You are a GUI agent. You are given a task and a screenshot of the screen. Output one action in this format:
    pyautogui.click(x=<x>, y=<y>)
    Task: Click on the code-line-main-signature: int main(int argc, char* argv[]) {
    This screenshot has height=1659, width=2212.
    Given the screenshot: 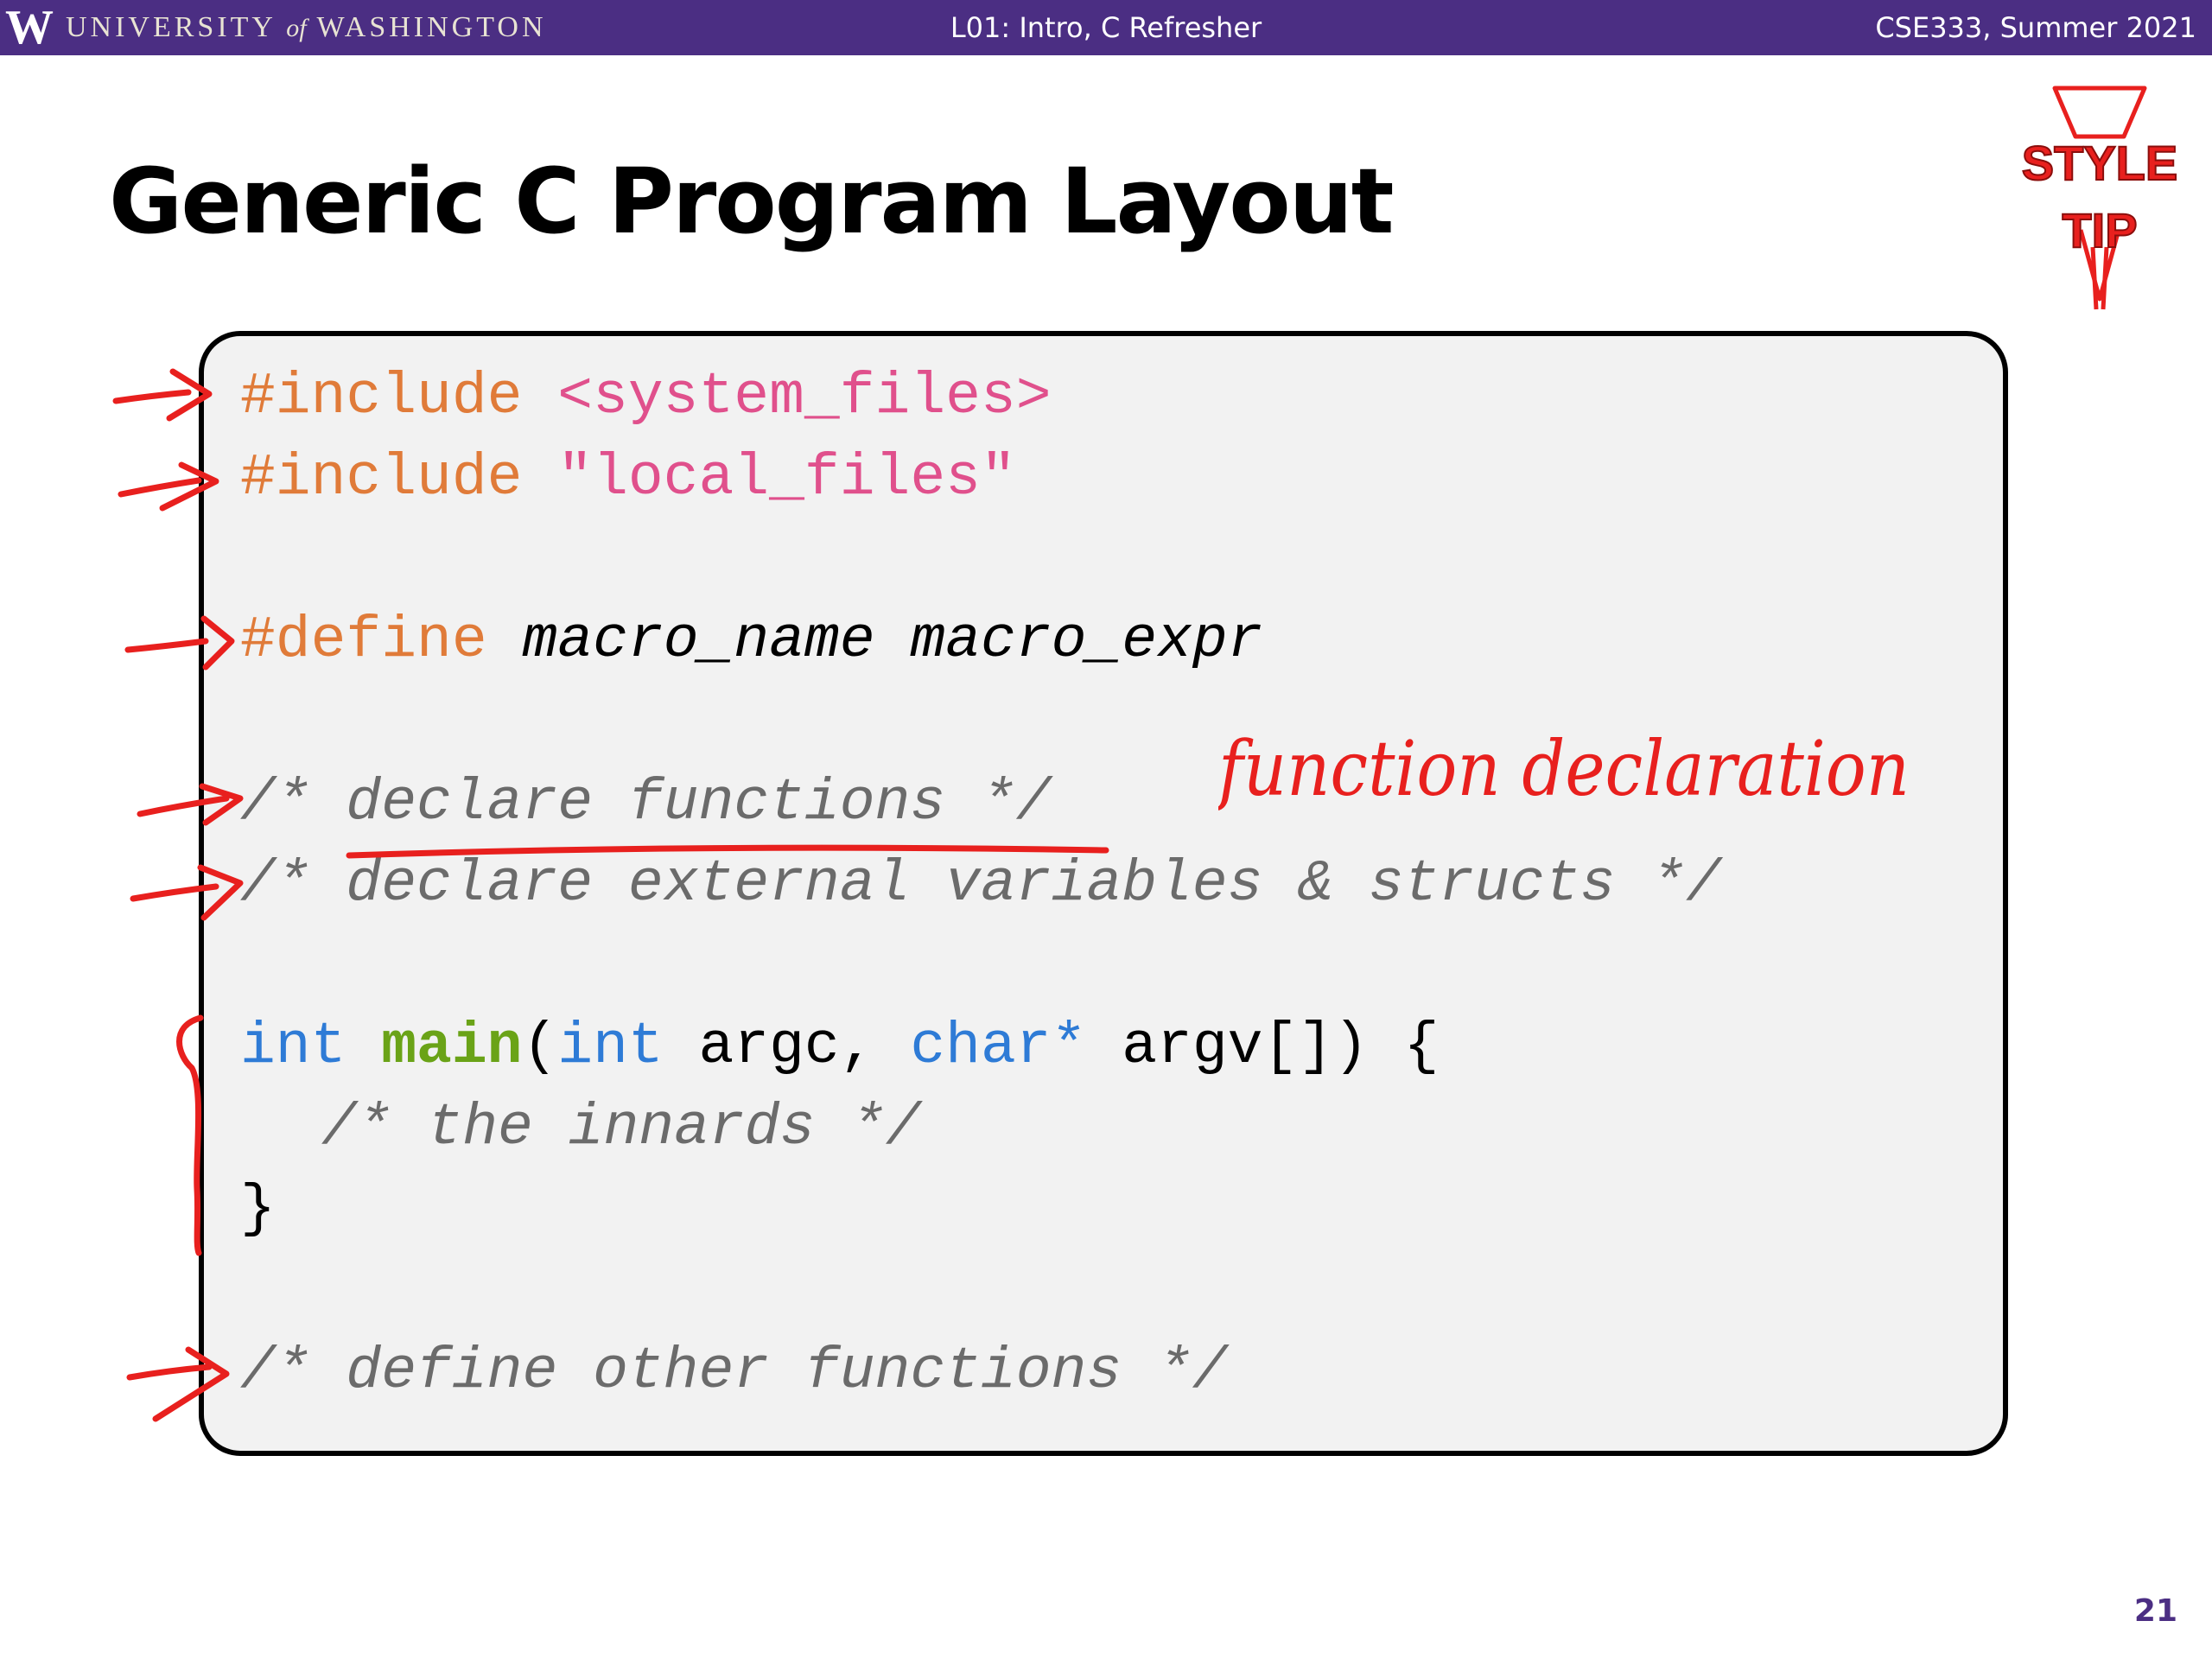 What is the action you would take?
    pyautogui.click(x=839, y=1047)
    